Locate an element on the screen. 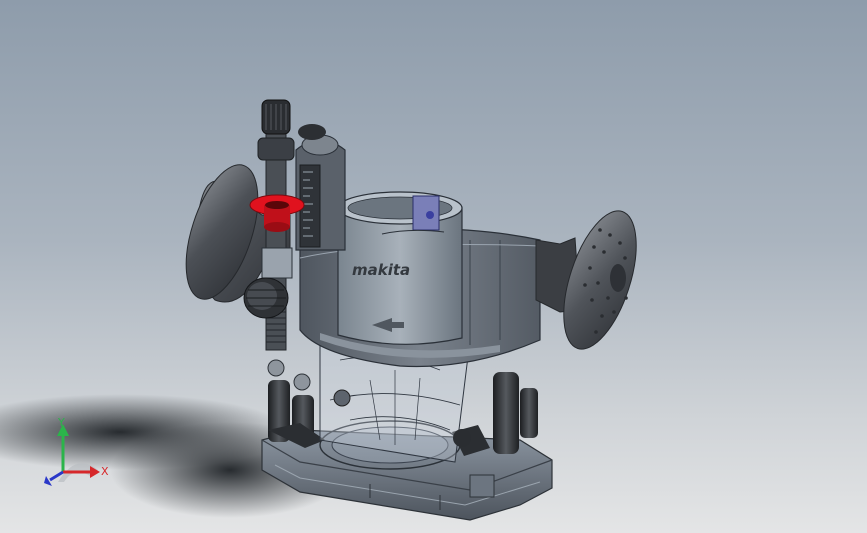 The width and height of the screenshot is (867, 533). lock-knob is located at coordinates (266, 298).